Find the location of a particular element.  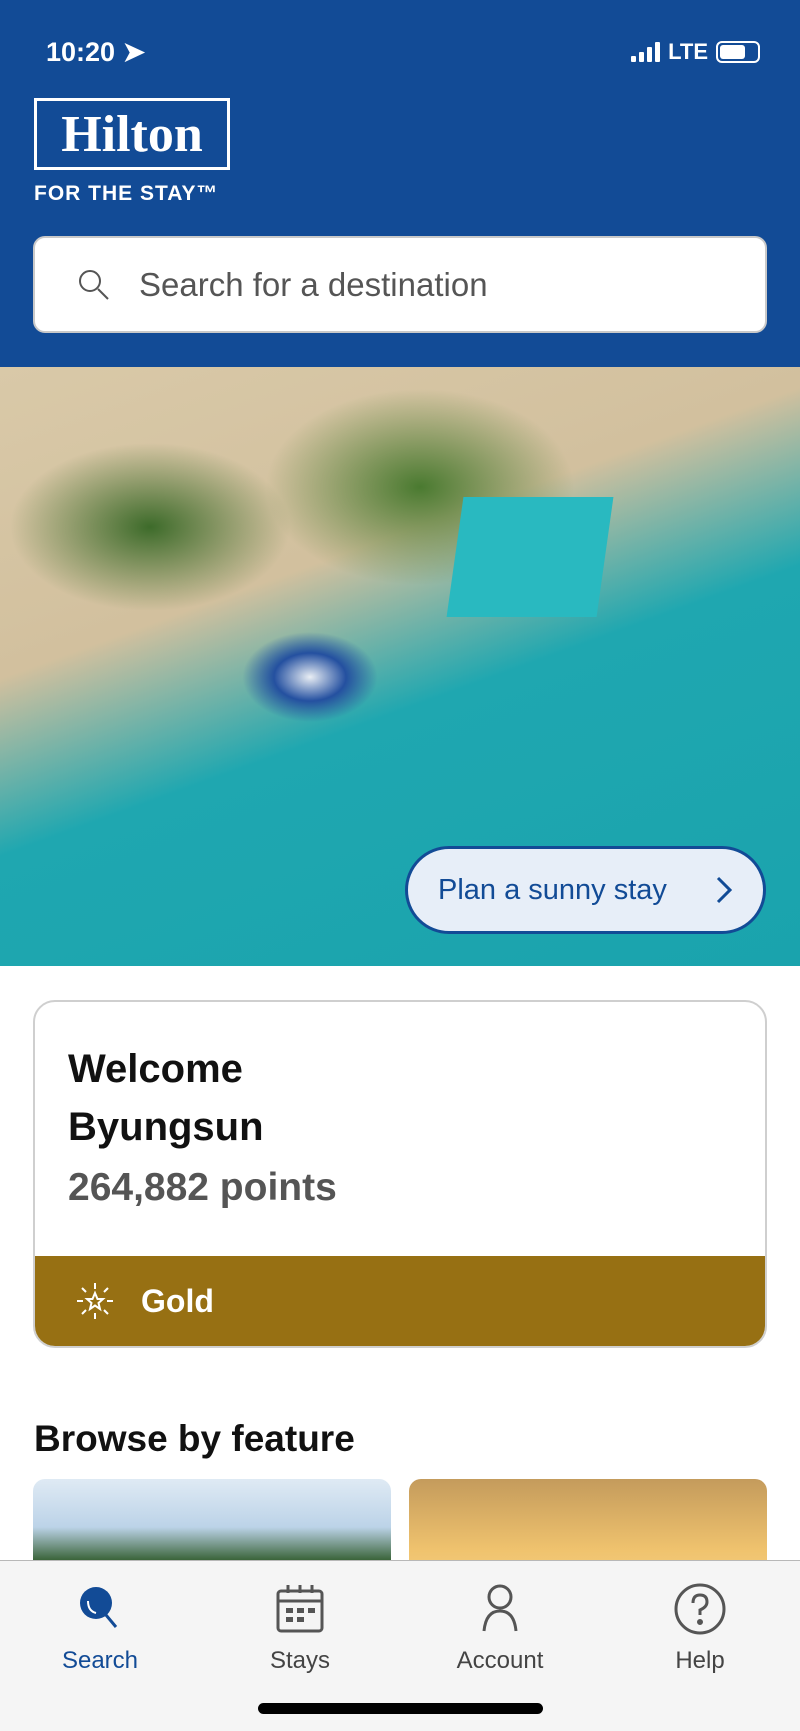

browse-title: Browse by feature is located at coordinates (194, 1438).